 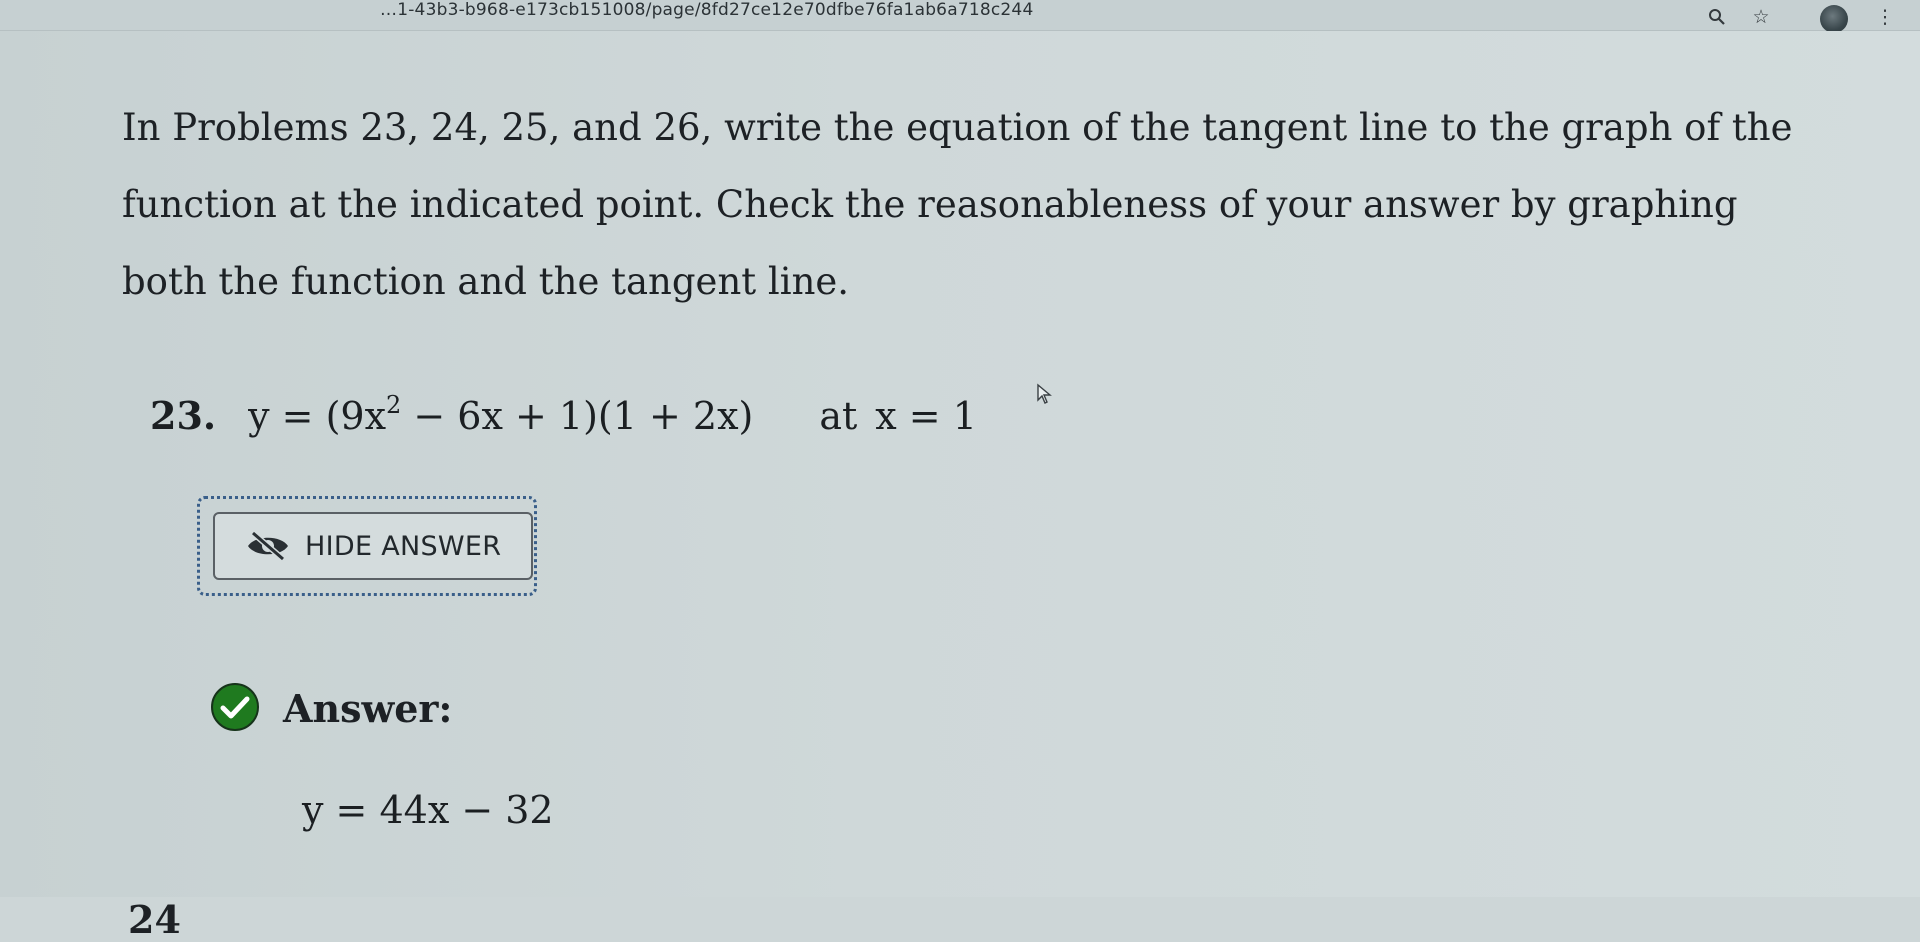 What do you see at coordinates (1044, 393) in the screenshot?
I see `mouse-cursor-icon` at bounding box center [1044, 393].